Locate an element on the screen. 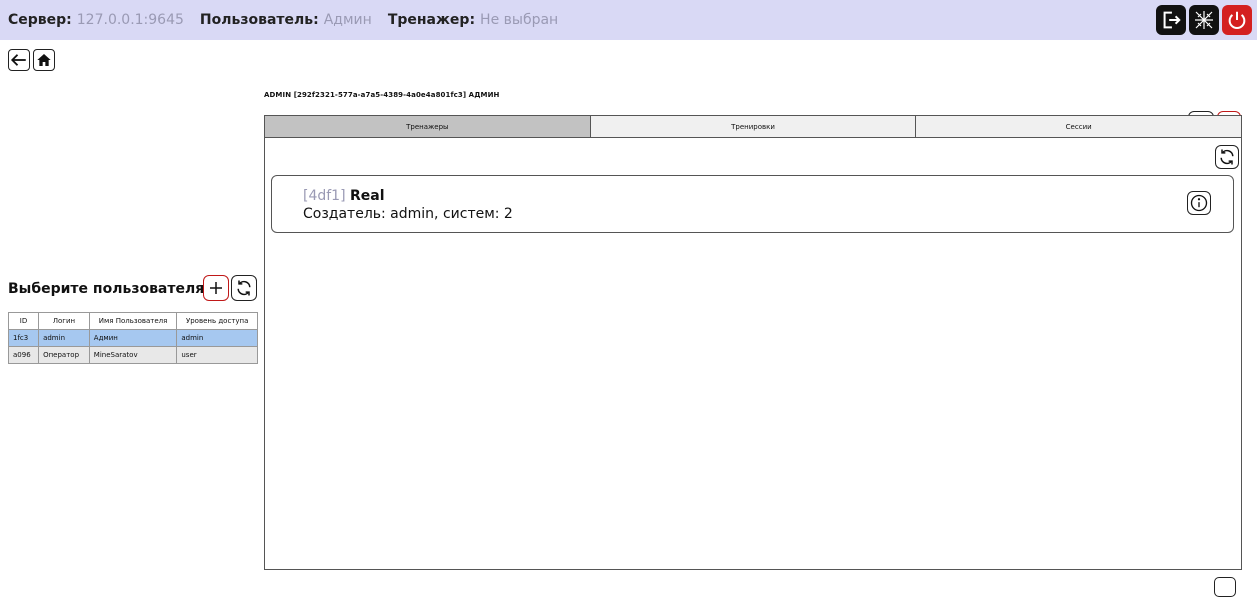 Image resolution: width=1257 pixels, height=600 pixels. cell-id: 1fc3 is located at coordinates (23, 338).